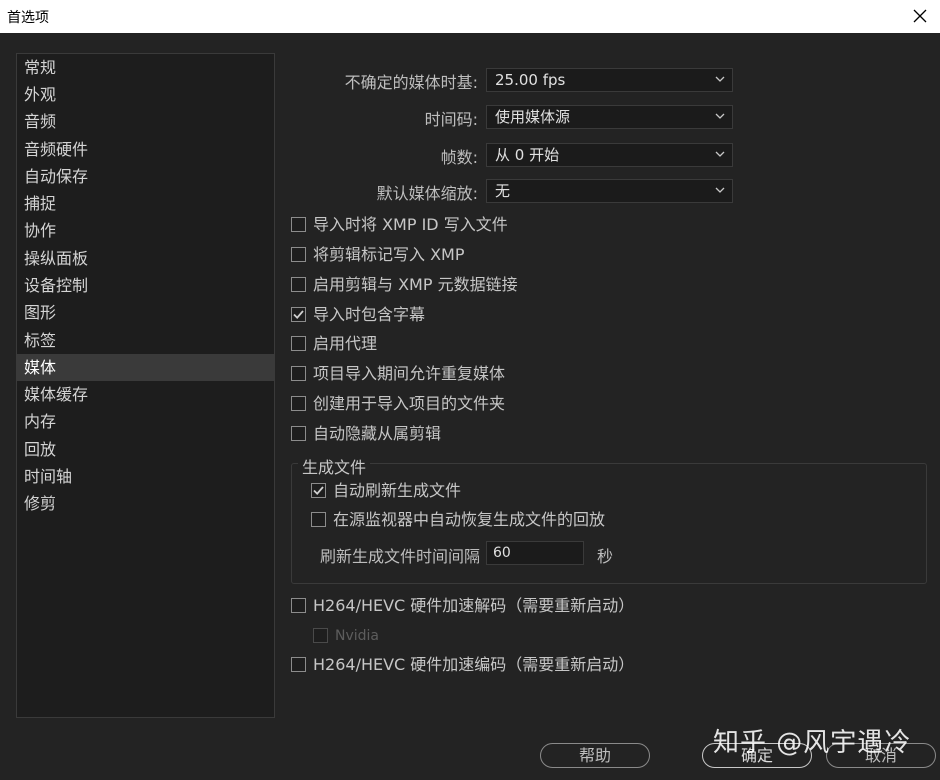  I want to click on default-scaling-value: 无, so click(503, 191).